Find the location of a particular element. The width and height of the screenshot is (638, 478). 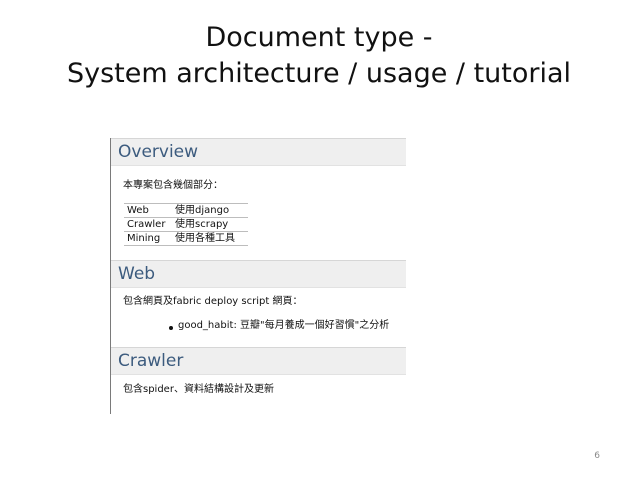

page-number: 6 is located at coordinates (597, 456).